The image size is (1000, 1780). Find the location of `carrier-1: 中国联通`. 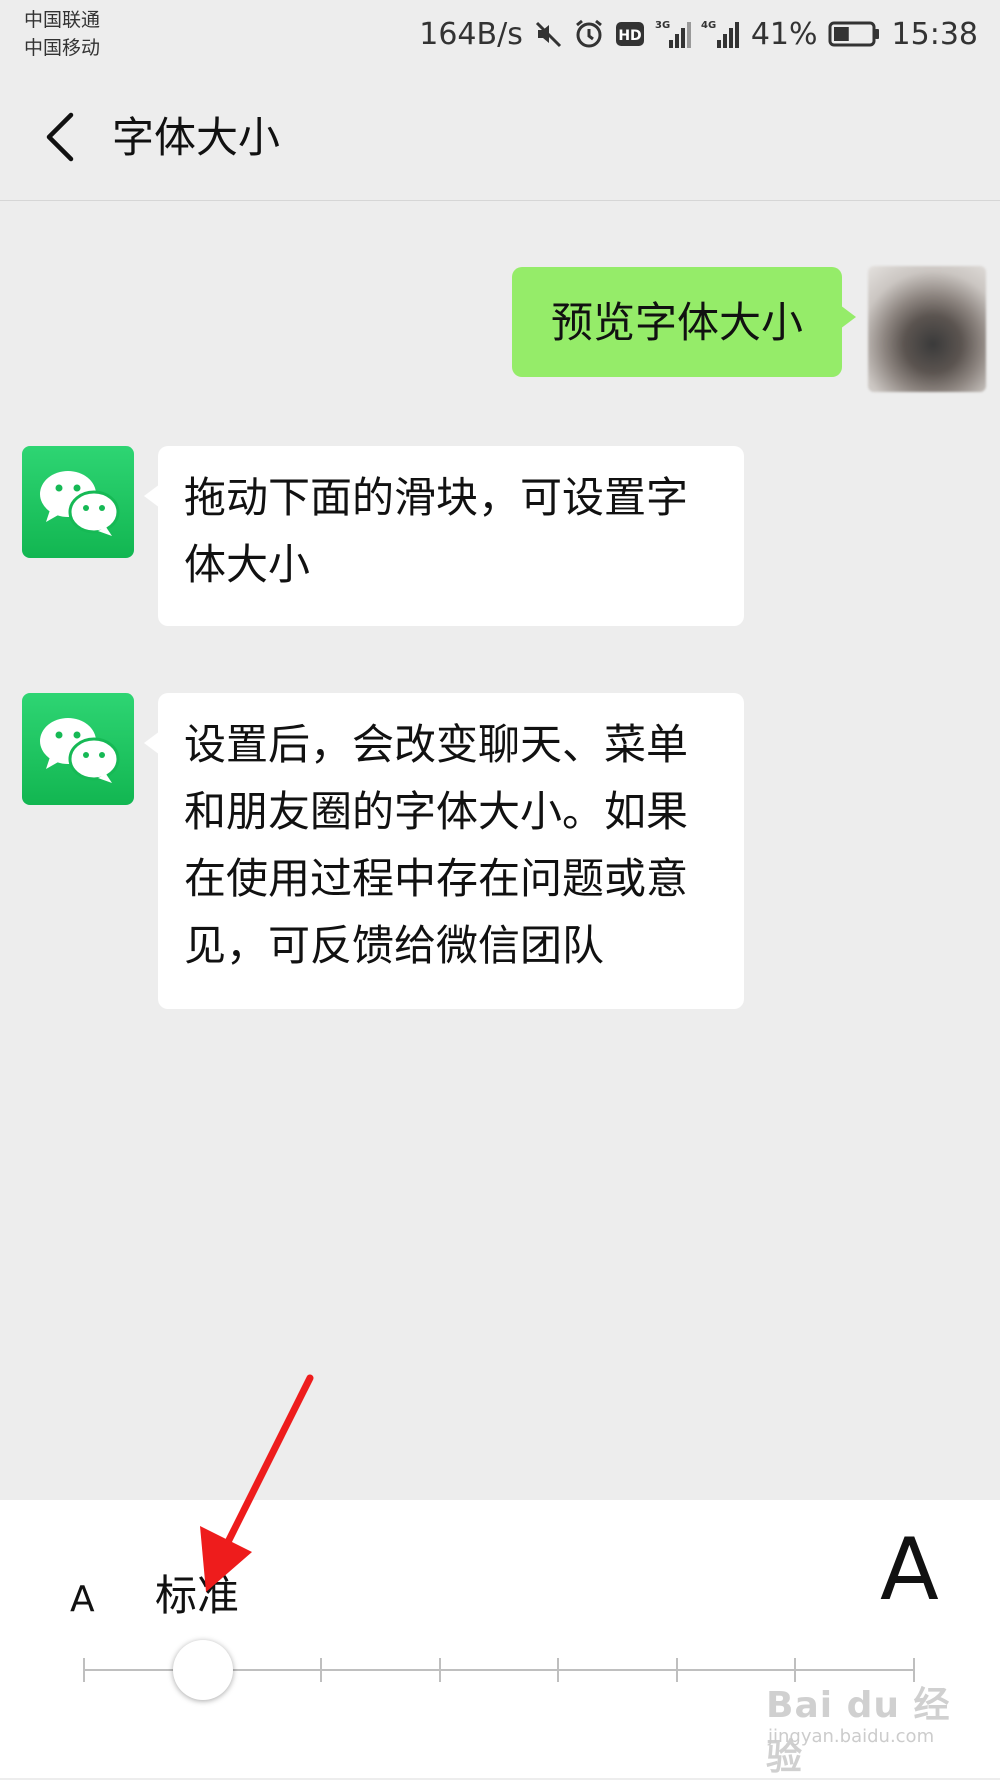

carrier-1: 中国联通 is located at coordinates (62, 20).